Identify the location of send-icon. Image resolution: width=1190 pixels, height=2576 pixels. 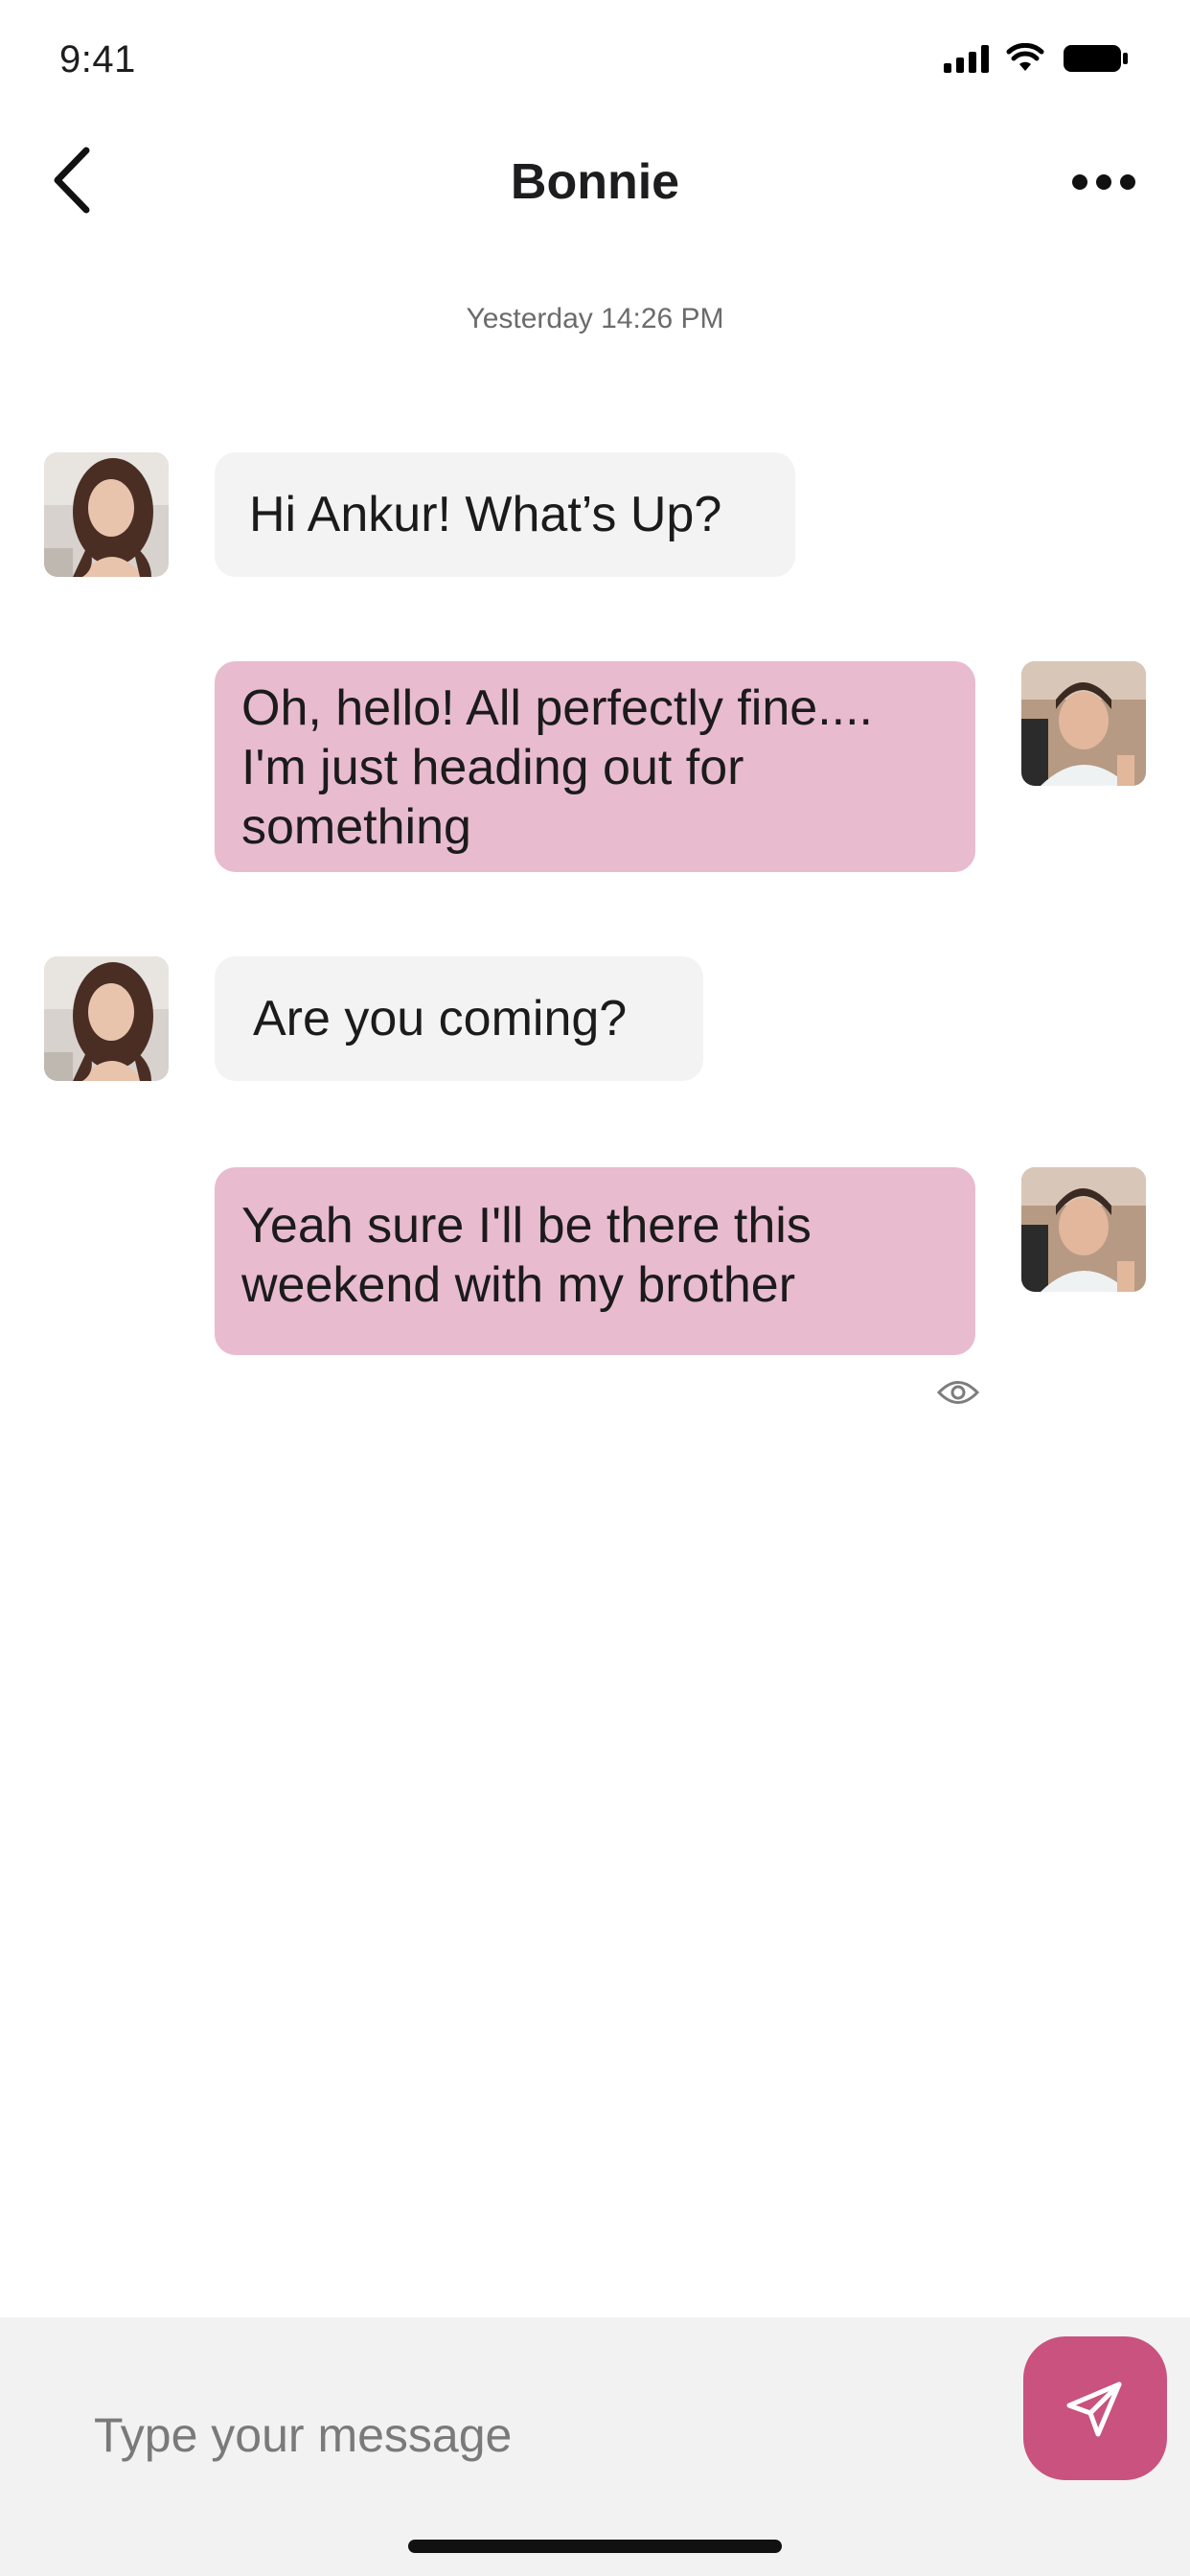
(1094, 2409).